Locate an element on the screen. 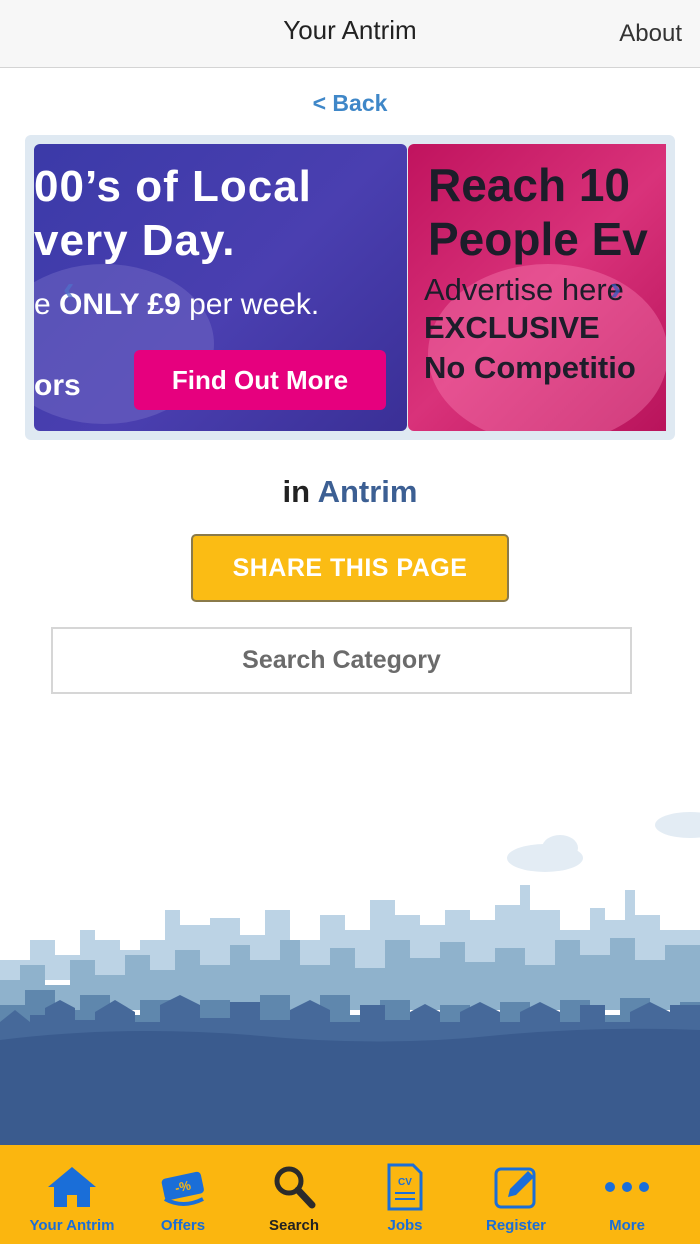  tab-search: Search is located at coordinates (294, 1194).